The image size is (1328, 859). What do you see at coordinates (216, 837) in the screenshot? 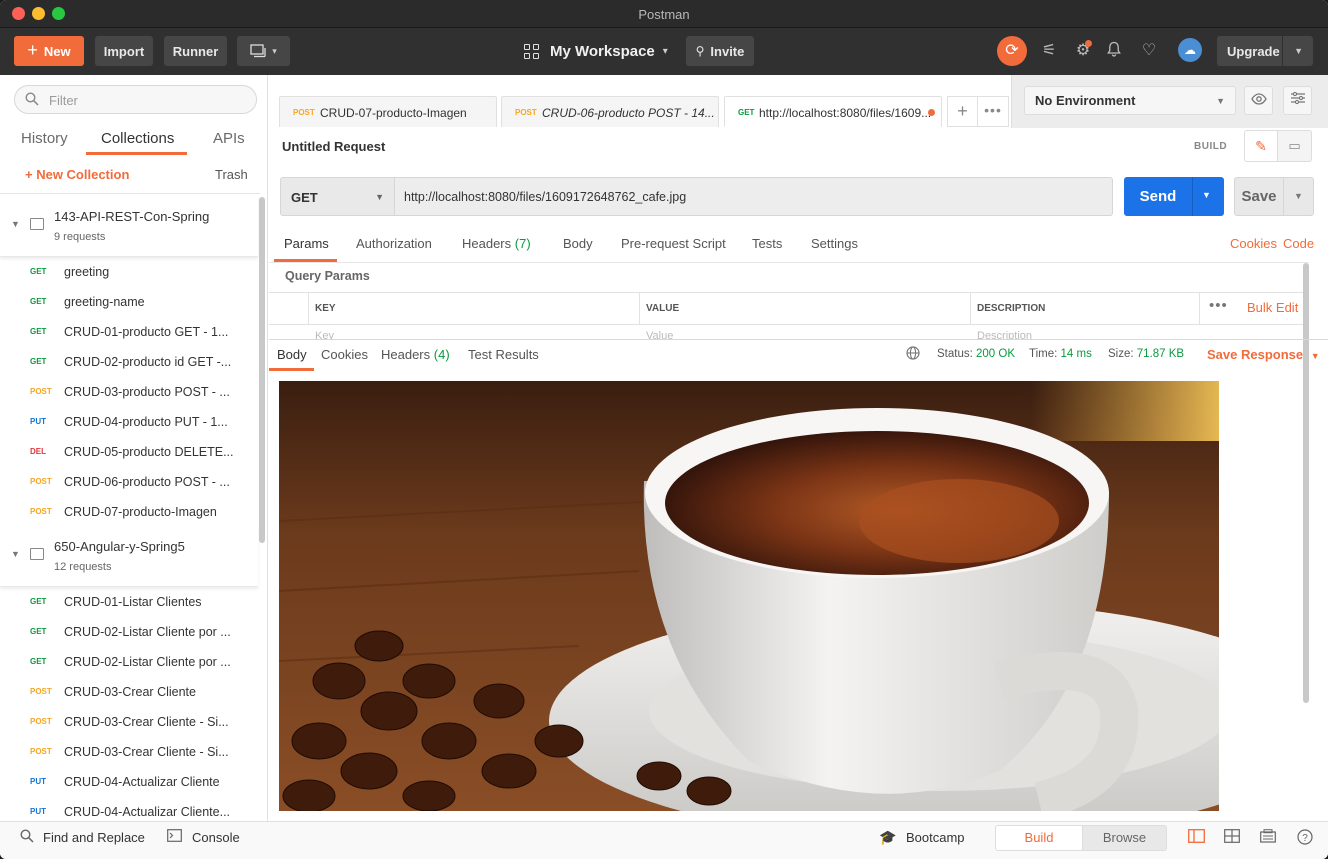
I see `console-button: Console` at bounding box center [216, 837].